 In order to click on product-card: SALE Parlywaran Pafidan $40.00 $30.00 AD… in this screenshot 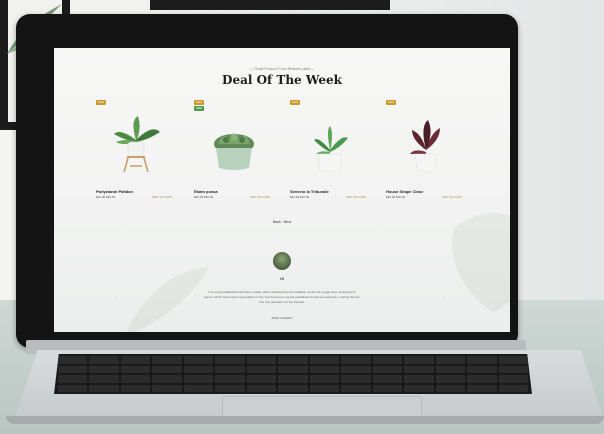, I will do `click(137, 149)`.